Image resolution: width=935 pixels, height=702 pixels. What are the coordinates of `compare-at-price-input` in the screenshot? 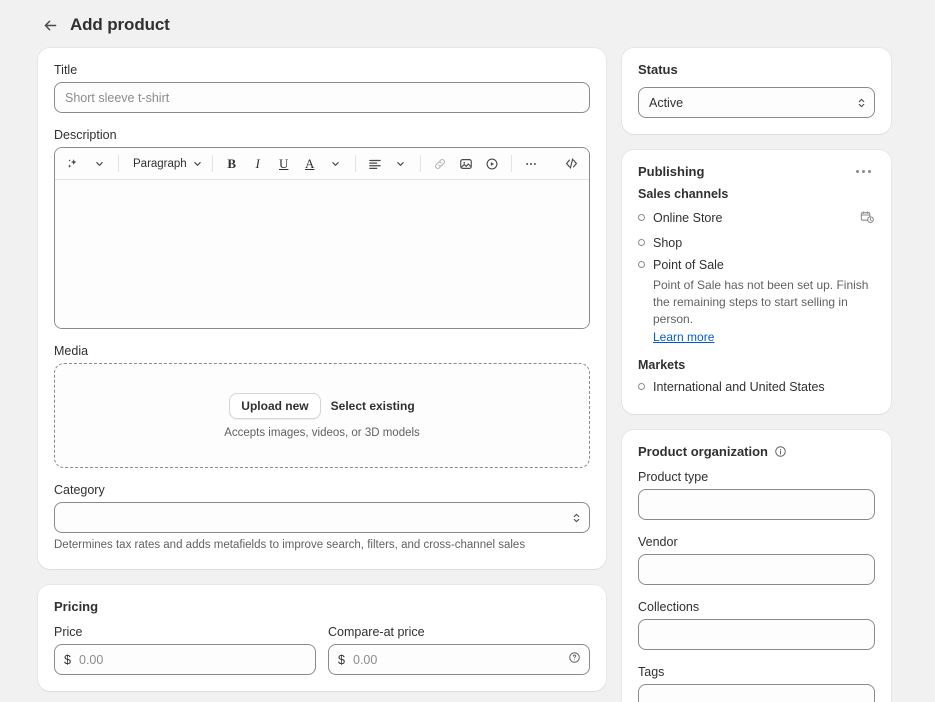 It's located at (459, 659).